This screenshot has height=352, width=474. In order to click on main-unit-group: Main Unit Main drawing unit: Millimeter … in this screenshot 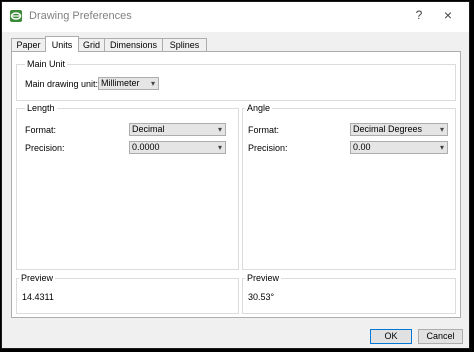, I will do `click(236, 80)`.